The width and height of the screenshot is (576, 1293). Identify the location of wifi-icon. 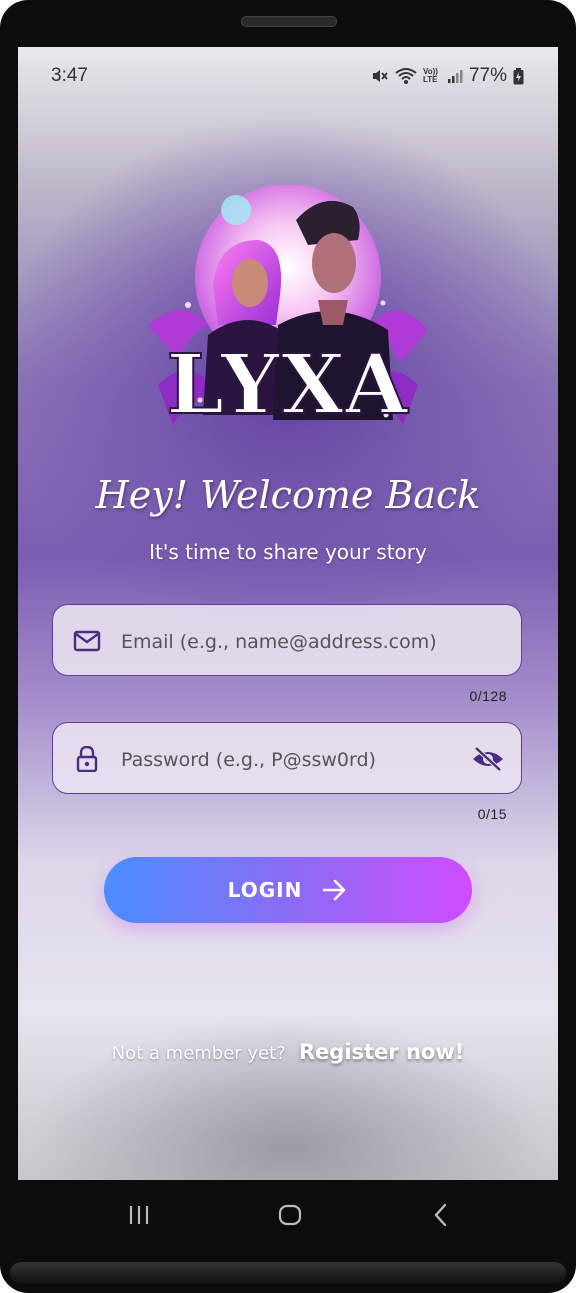
(406, 76).